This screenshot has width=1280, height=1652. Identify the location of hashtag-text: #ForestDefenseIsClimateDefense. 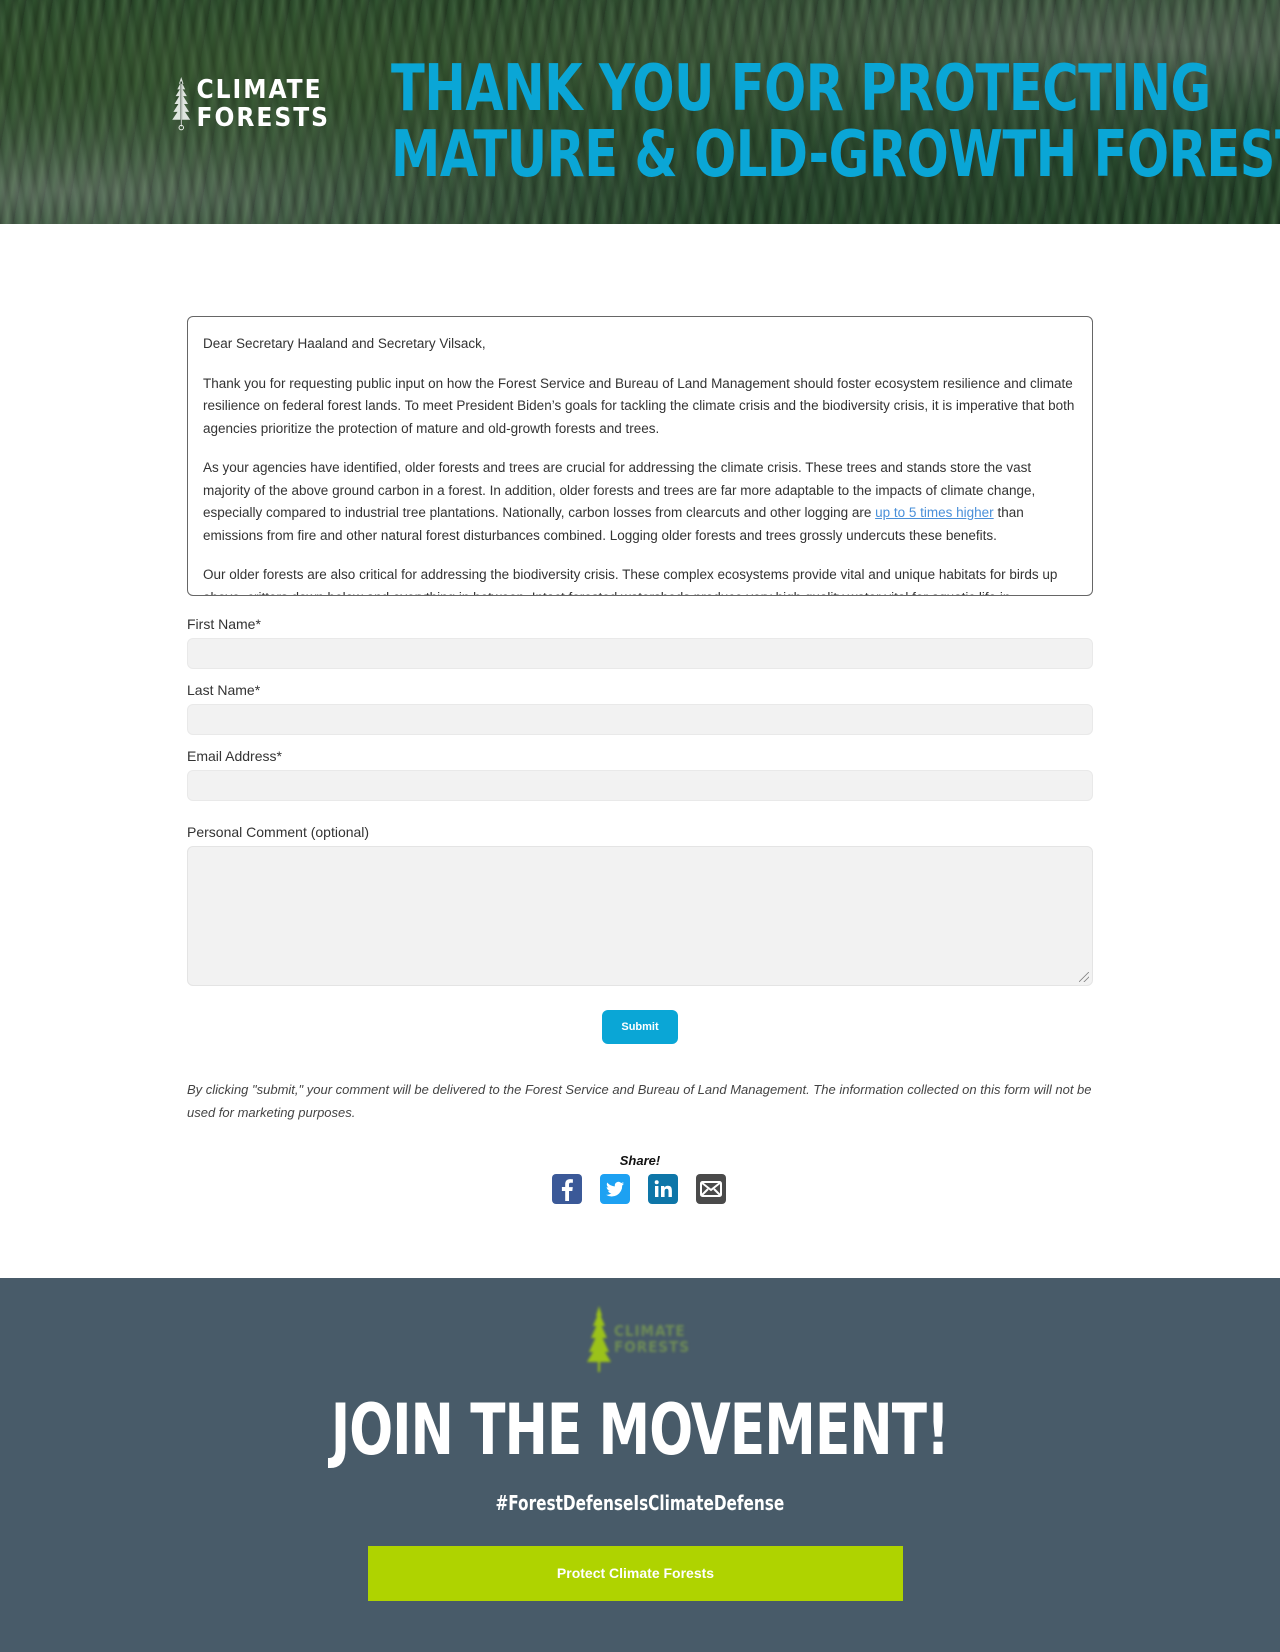
(640, 1503).